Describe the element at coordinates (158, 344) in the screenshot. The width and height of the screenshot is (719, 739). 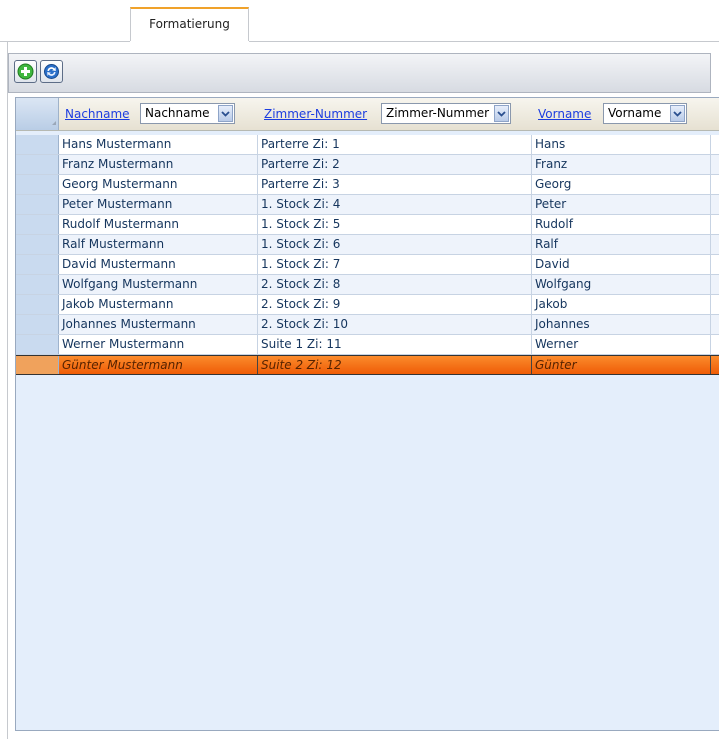
I see `cell-nachname: Werner Mustermann` at that location.